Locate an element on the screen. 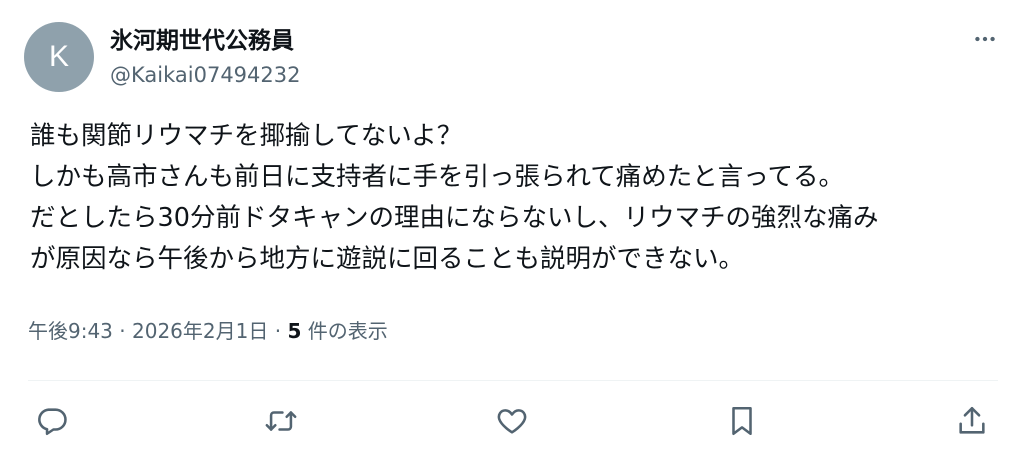 Image resolution: width=1025 pixels, height=462 pixels. post-text-line: しかも高市さんも前日に支持者に手を引っ張られて痛めたと言ってる。 is located at coordinates (437, 177).